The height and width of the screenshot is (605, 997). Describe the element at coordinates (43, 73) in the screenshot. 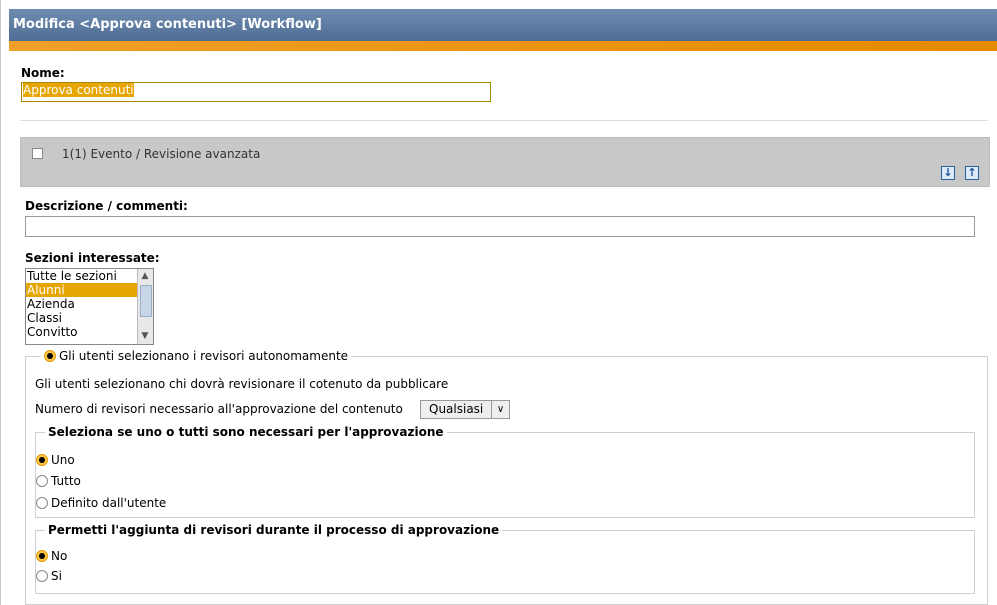

I see `name-label: Nome:` at that location.